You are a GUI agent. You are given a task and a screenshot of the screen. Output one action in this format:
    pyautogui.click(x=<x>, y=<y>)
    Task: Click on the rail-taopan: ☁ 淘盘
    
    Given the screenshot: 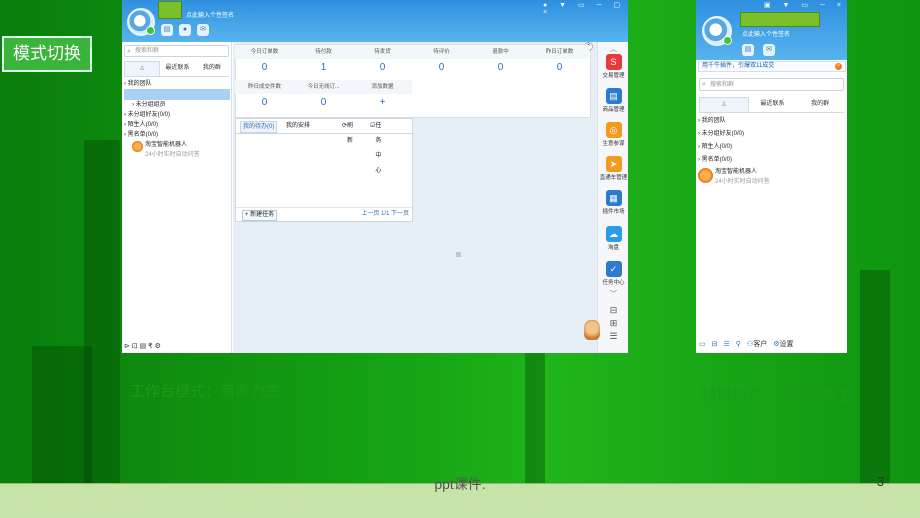 What is the action you would take?
    pyautogui.click(x=613, y=238)
    